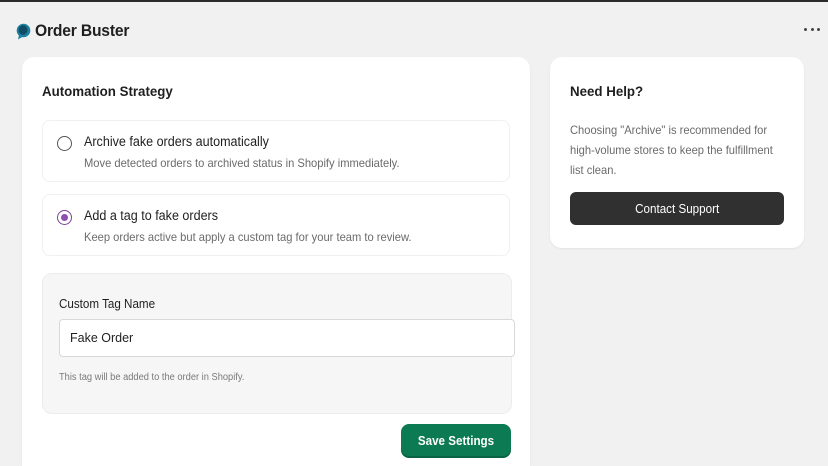  What do you see at coordinates (669, 130) in the screenshot?
I see `help-text-line: Choosing "Archive" is recommended for` at bounding box center [669, 130].